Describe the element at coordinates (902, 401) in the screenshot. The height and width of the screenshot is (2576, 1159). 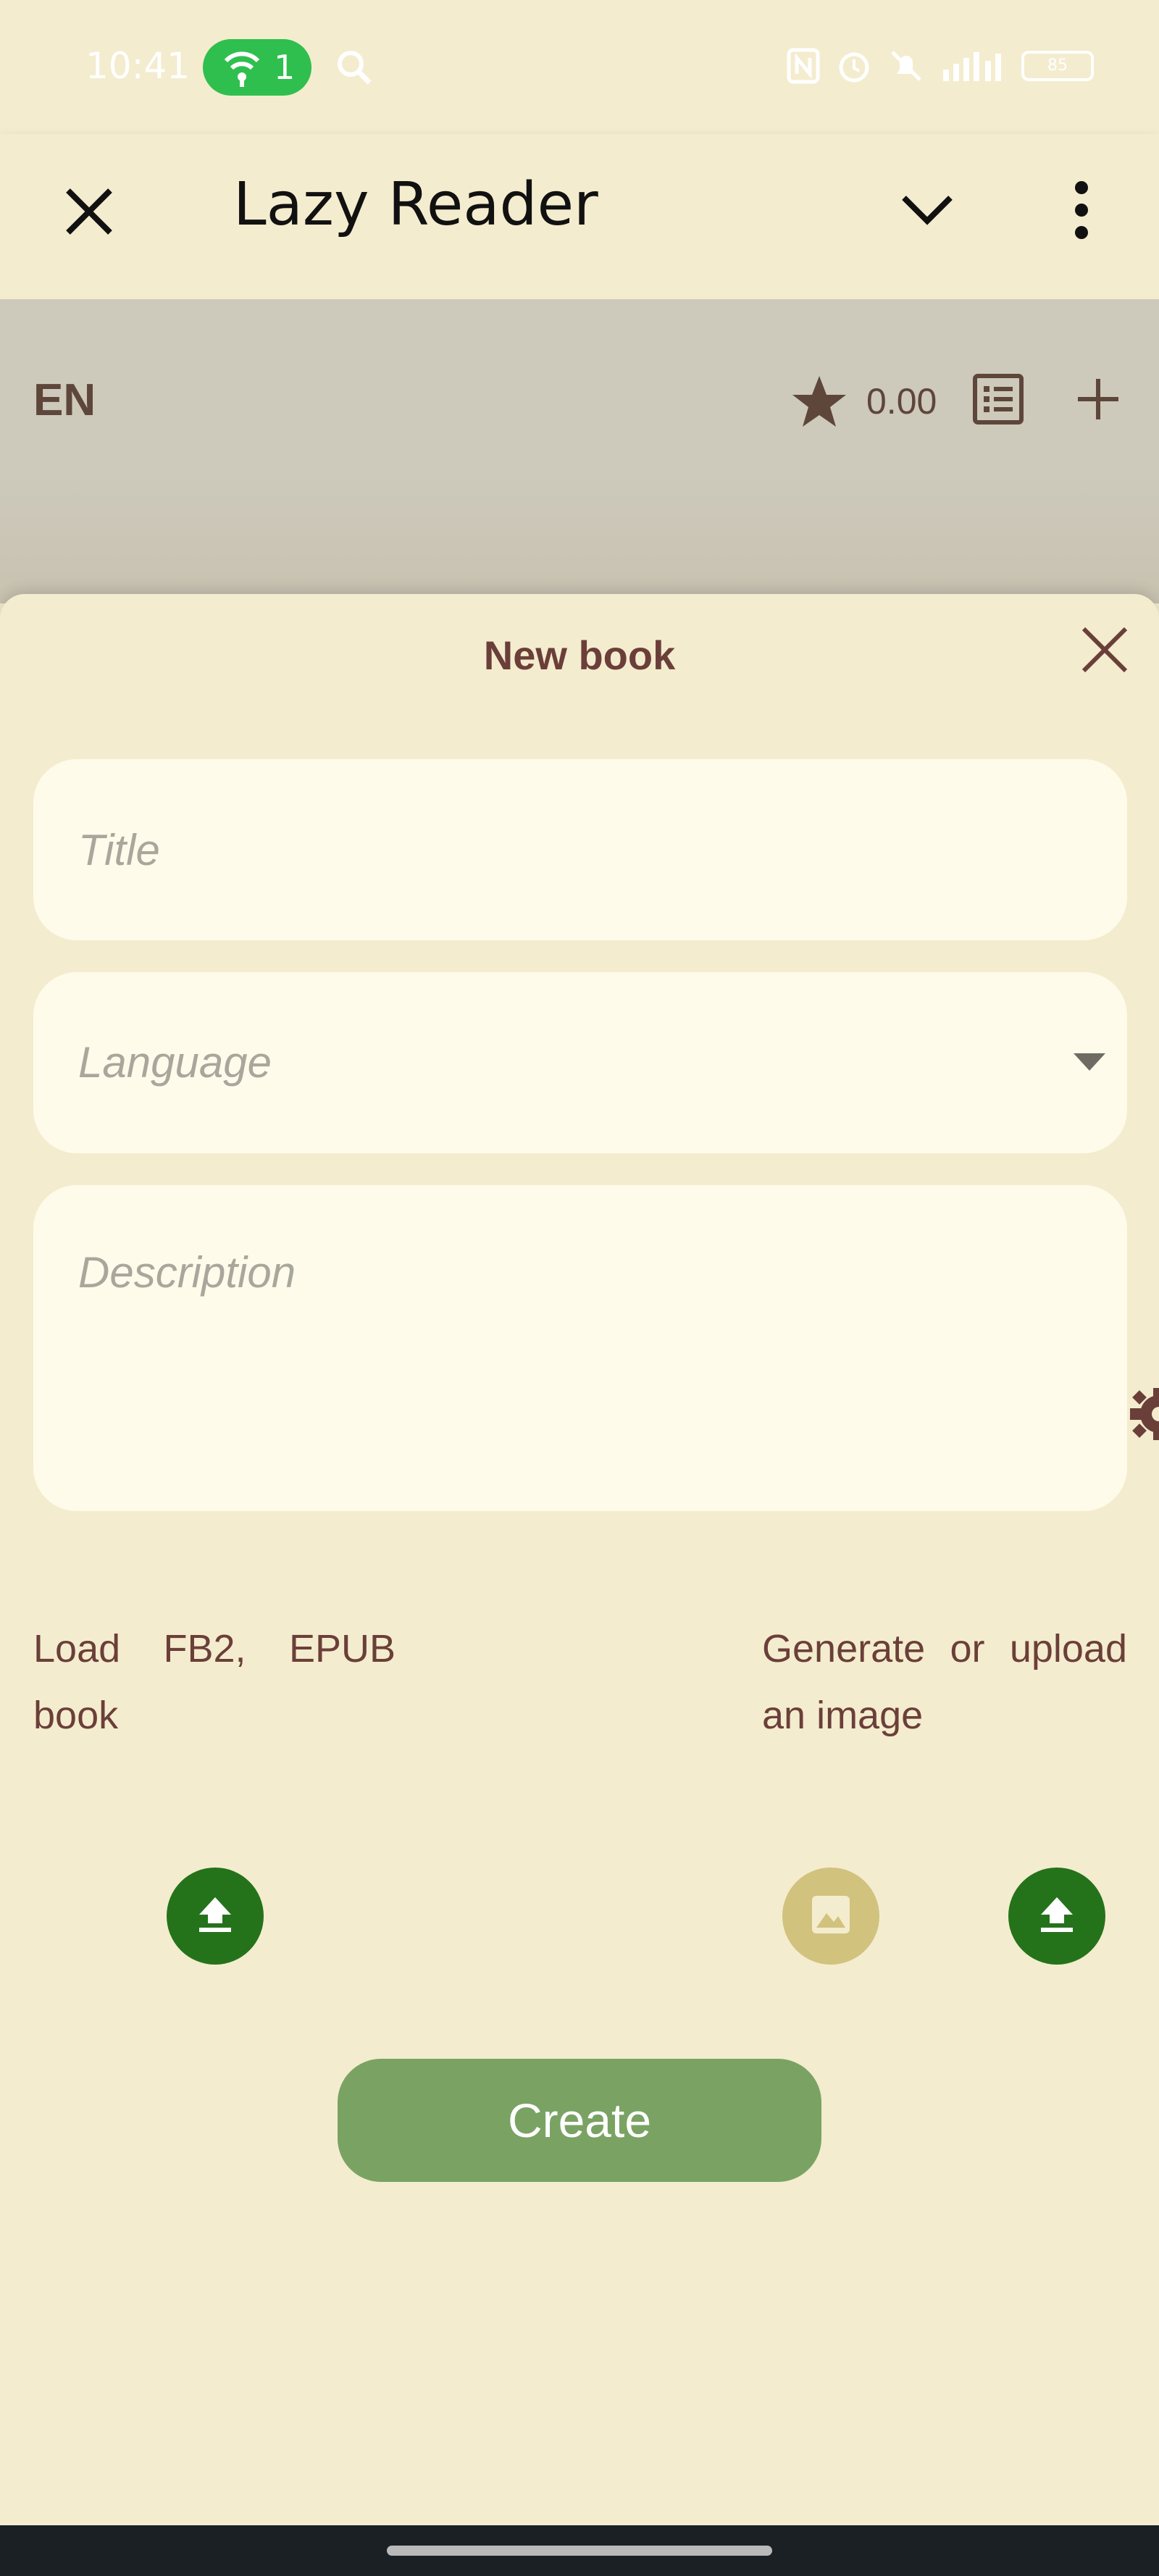
I see `score-value: 0.00` at that location.